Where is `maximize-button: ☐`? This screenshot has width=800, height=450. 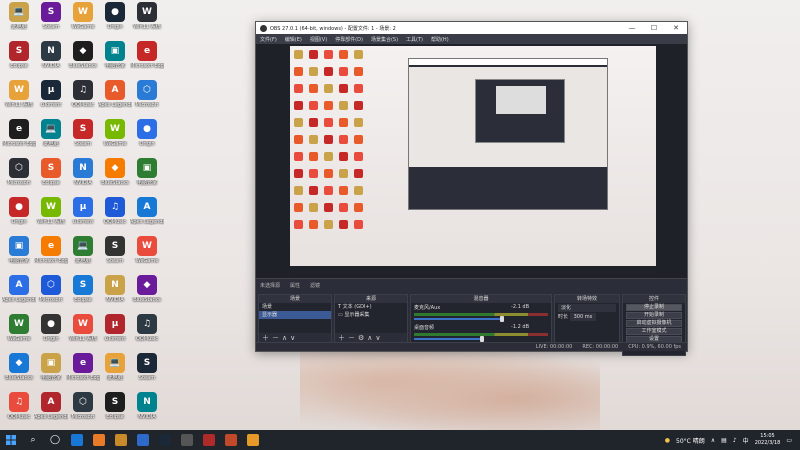 maximize-button: ☐ is located at coordinates (654, 28).